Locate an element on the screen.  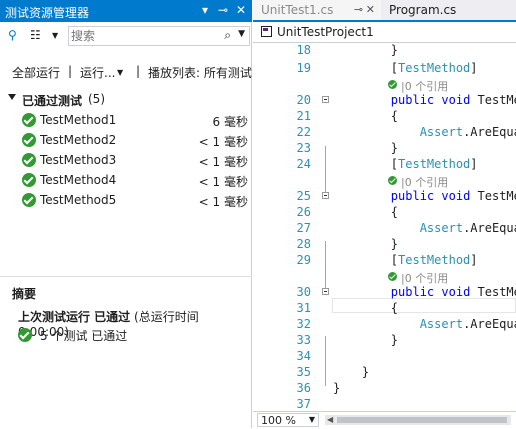
search-box: ⌕ ▼ is located at coordinates (159, 36).